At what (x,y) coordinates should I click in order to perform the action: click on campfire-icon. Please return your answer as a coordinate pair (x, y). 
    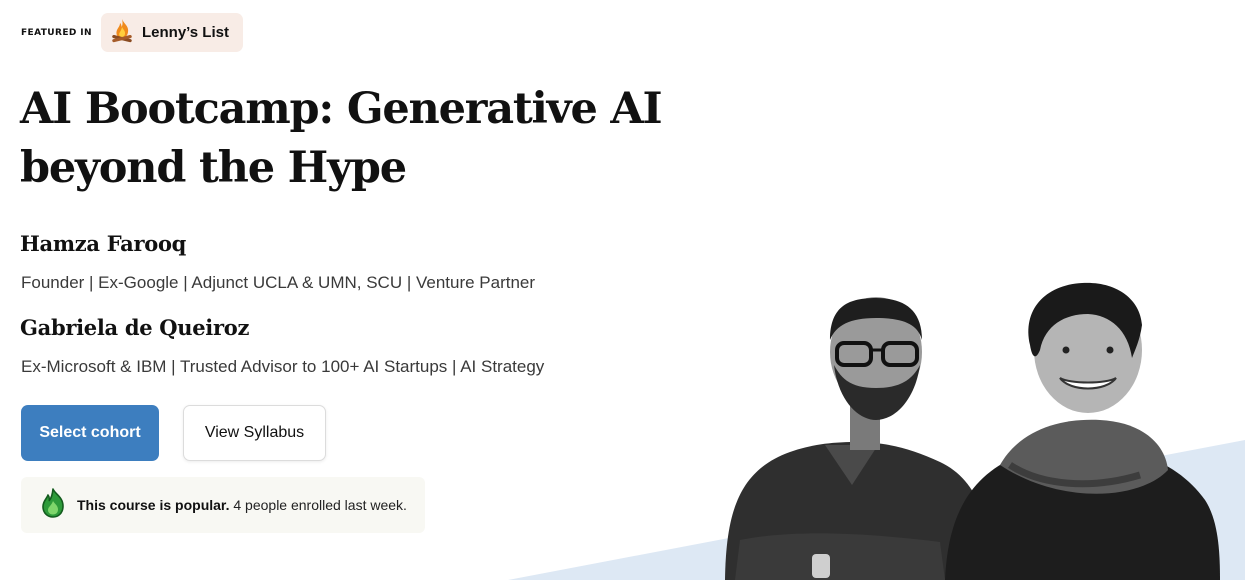
    Looking at the image, I should click on (125, 33).